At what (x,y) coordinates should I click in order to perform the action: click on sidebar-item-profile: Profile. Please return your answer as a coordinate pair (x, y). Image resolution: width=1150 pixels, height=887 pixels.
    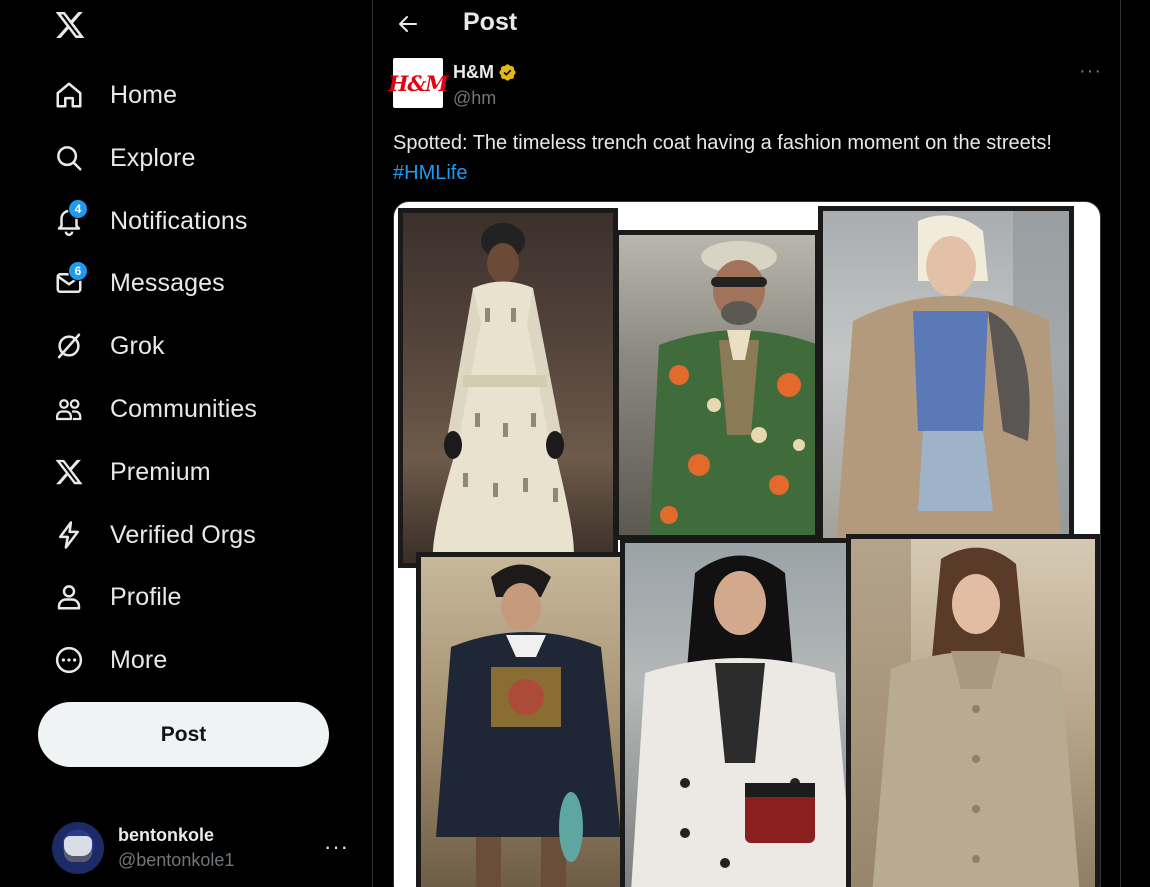
    Looking at the image, I should click on (117, 597).